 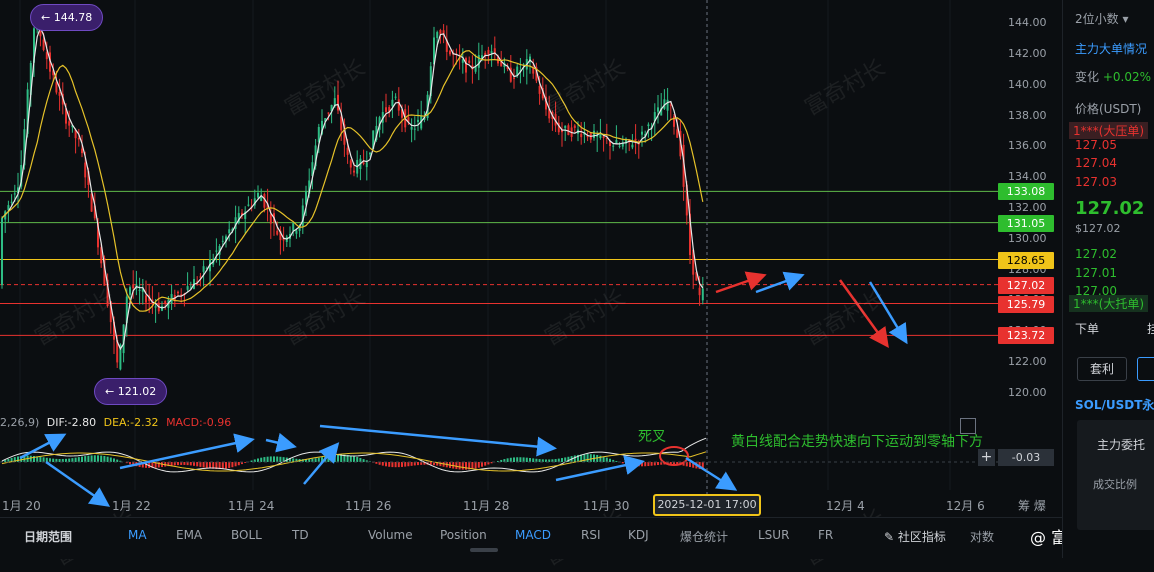 What do you see at coordinates (368, 505) in the screenshot?
I see `date-tick: 11月 26` at bounding box center [368, 505].